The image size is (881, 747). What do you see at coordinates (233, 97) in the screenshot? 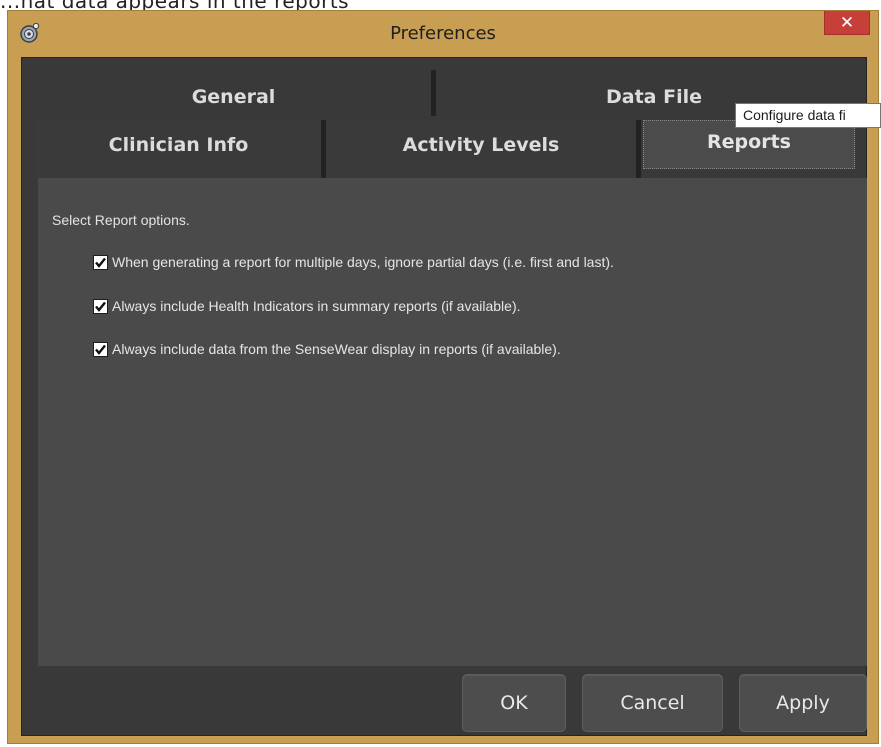
I see `tab-general-label: General` at bounding box center [233, 97].